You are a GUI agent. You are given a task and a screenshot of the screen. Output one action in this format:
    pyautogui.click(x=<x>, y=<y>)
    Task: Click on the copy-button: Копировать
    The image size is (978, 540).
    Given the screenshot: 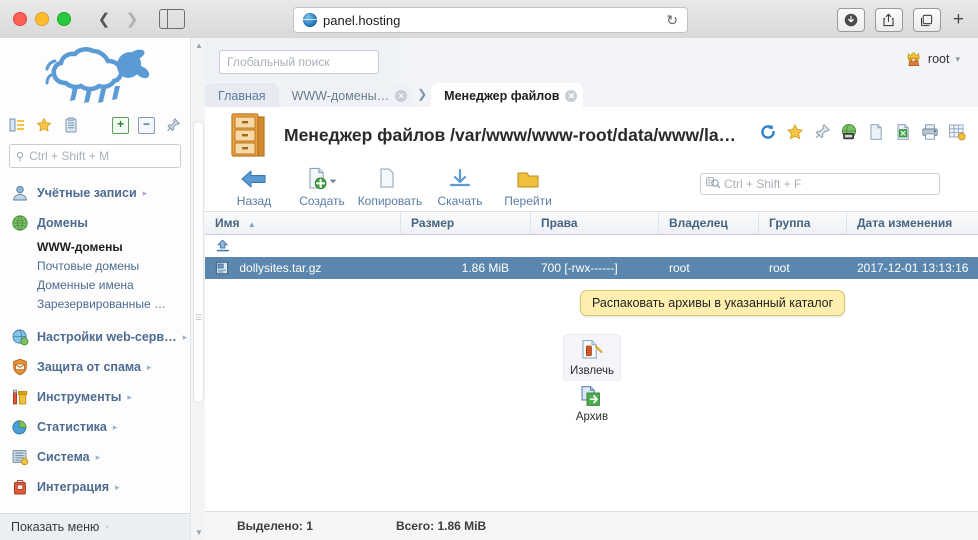 What is the action you would take?
    pyautogui.click(x=390, y=186)
    